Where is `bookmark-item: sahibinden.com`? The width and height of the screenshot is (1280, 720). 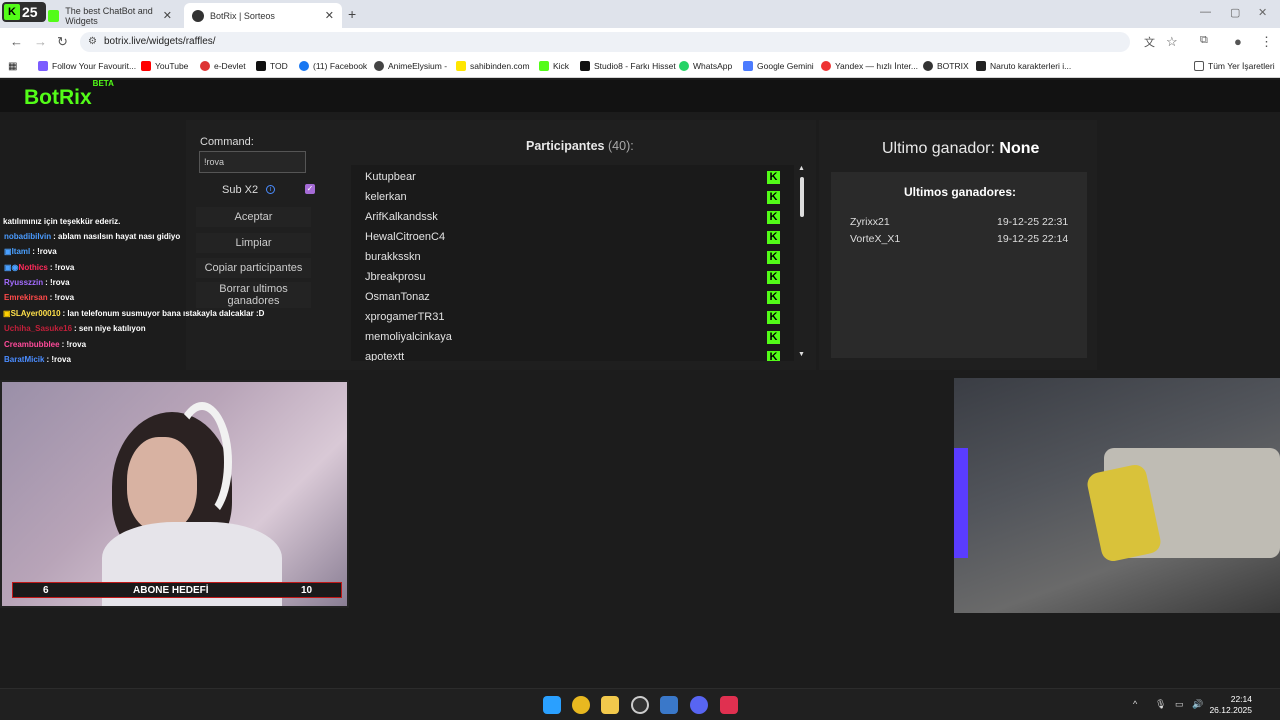 bookmark-item: sahibinden.com is located at coordinates (493, 66).